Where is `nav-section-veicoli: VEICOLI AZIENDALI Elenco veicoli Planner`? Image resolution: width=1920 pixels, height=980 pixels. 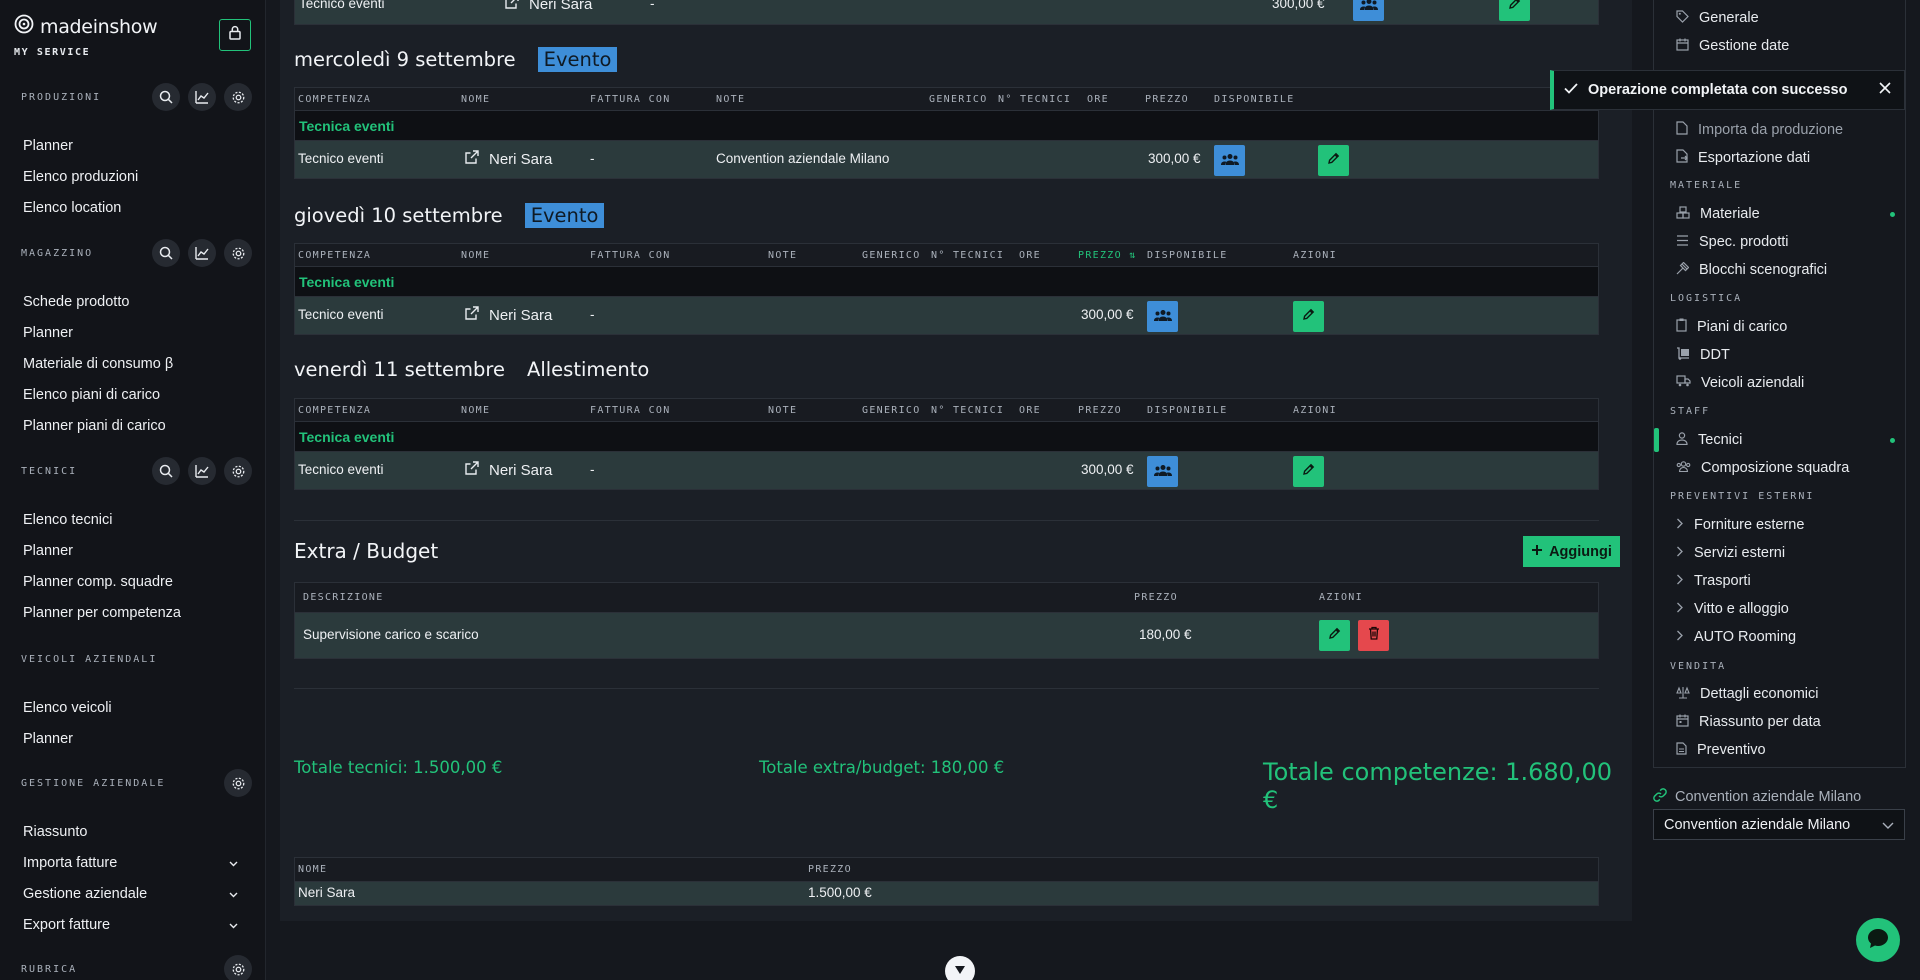 nav-section-veicoli: VEICOLI AZIENDALI Elenco veicoli Planner is located at coordinates (132, 698).